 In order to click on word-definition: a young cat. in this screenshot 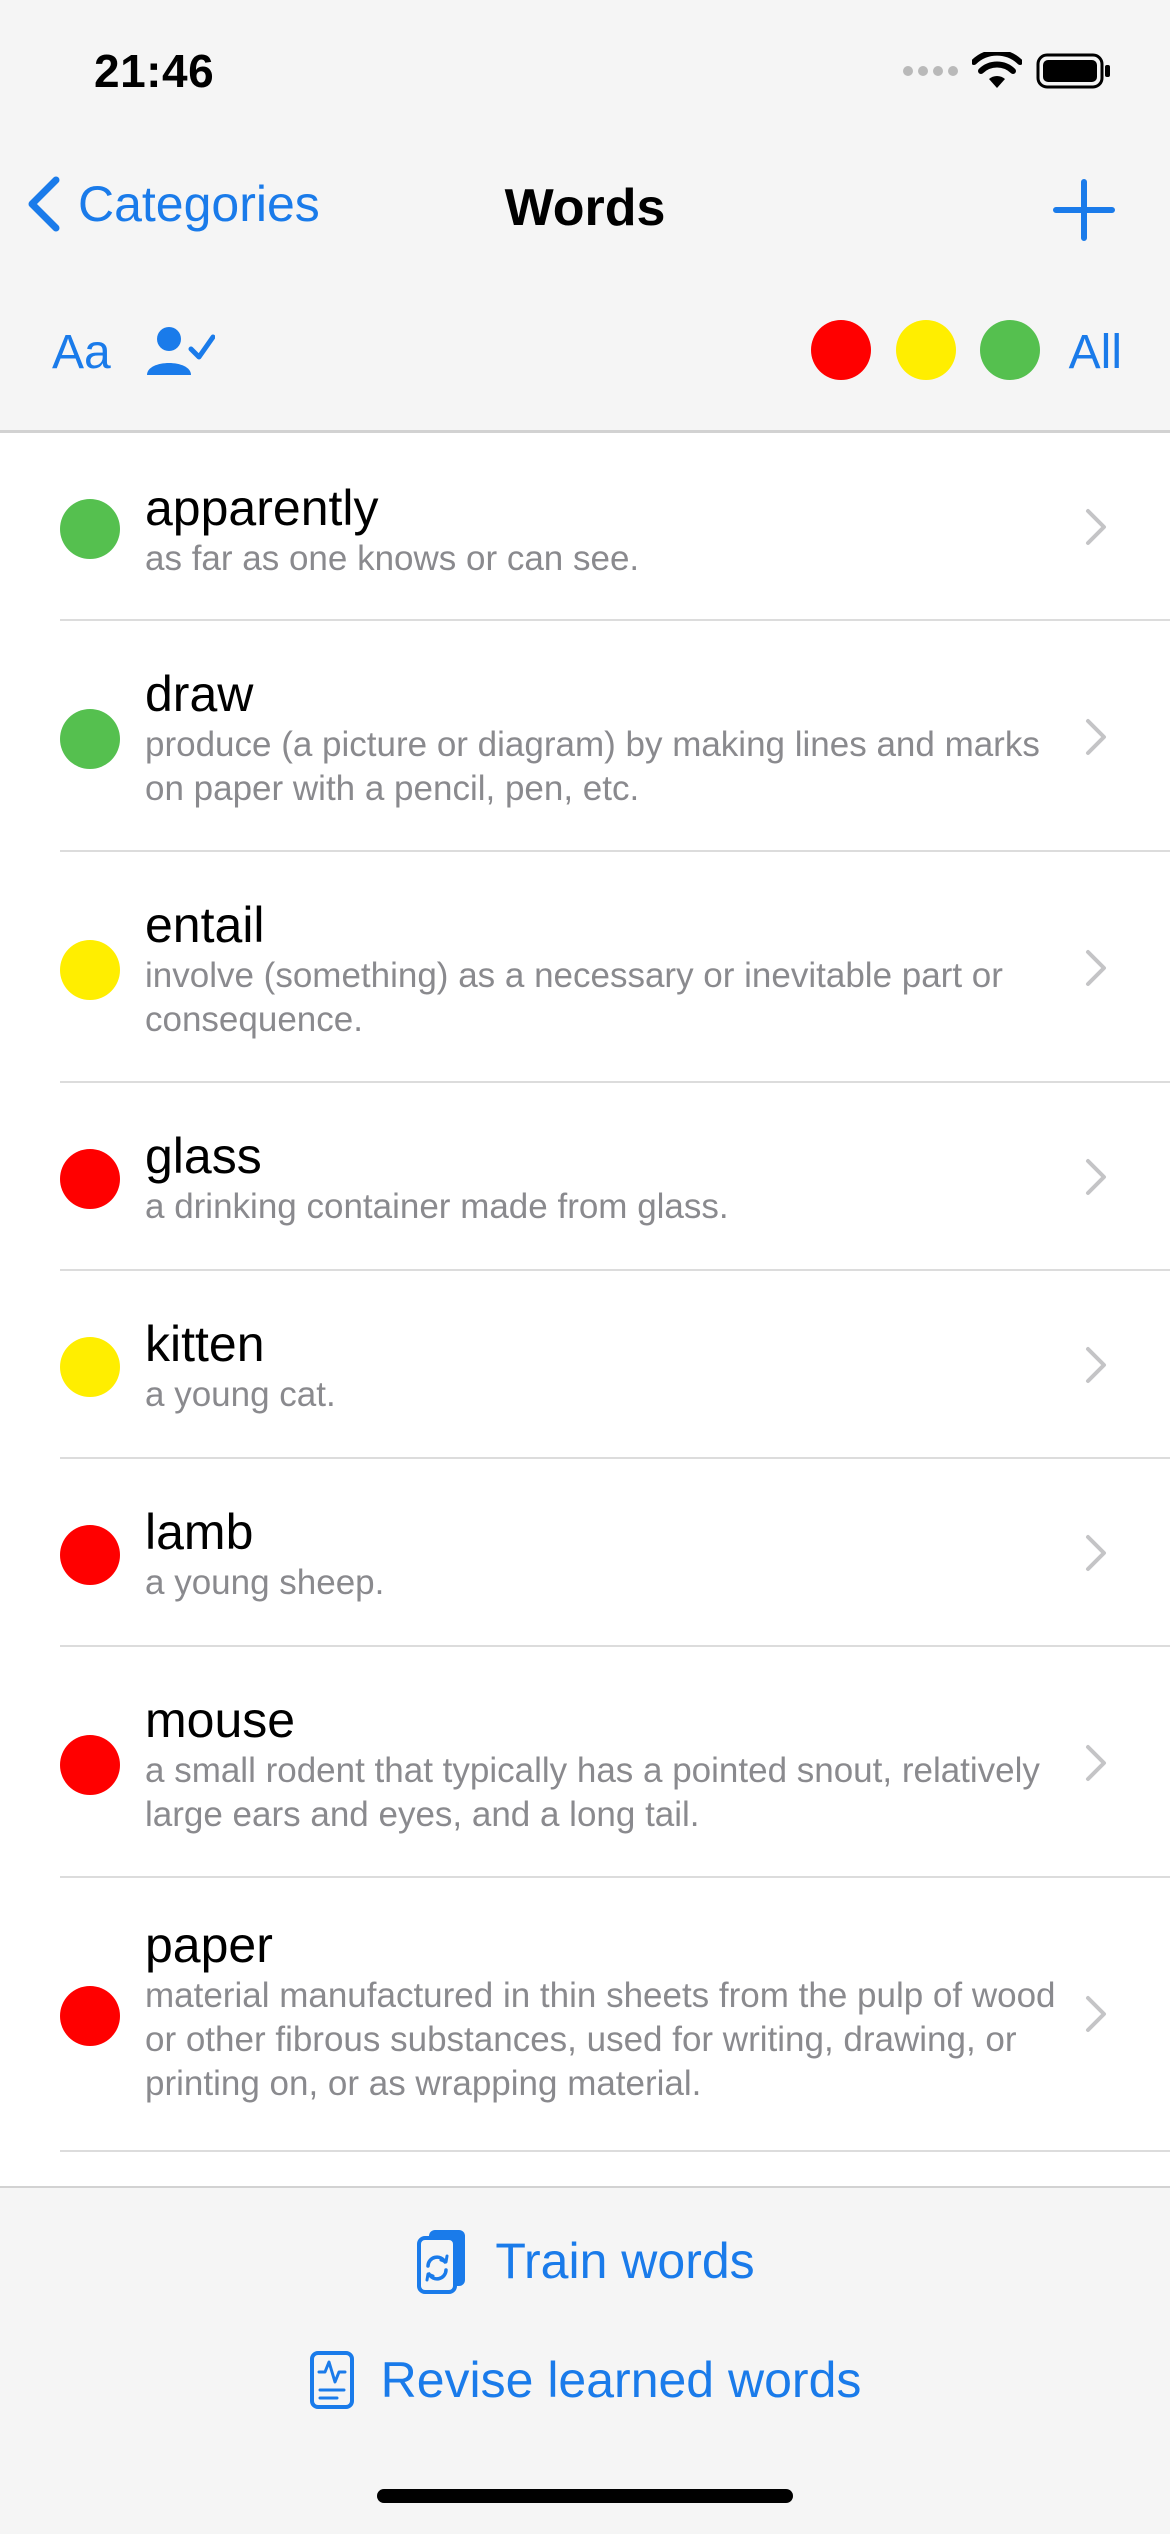, I will do `click(240, 1394)`.